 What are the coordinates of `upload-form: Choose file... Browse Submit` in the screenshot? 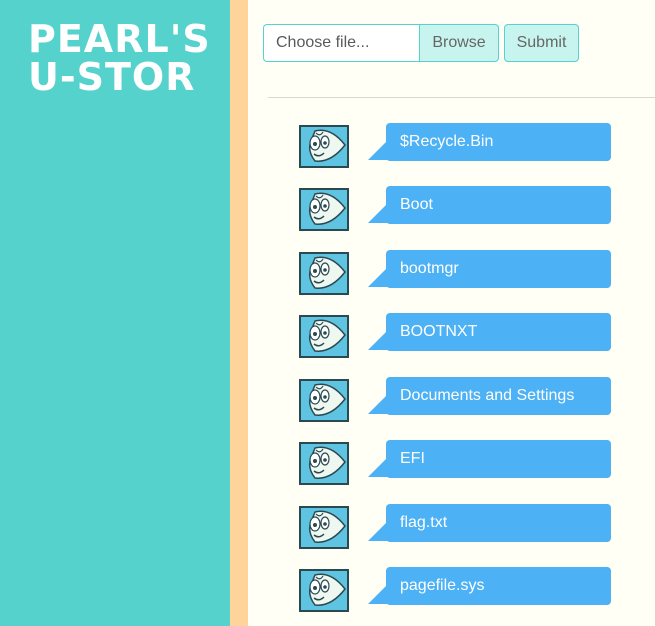 It's located at (421, 43).